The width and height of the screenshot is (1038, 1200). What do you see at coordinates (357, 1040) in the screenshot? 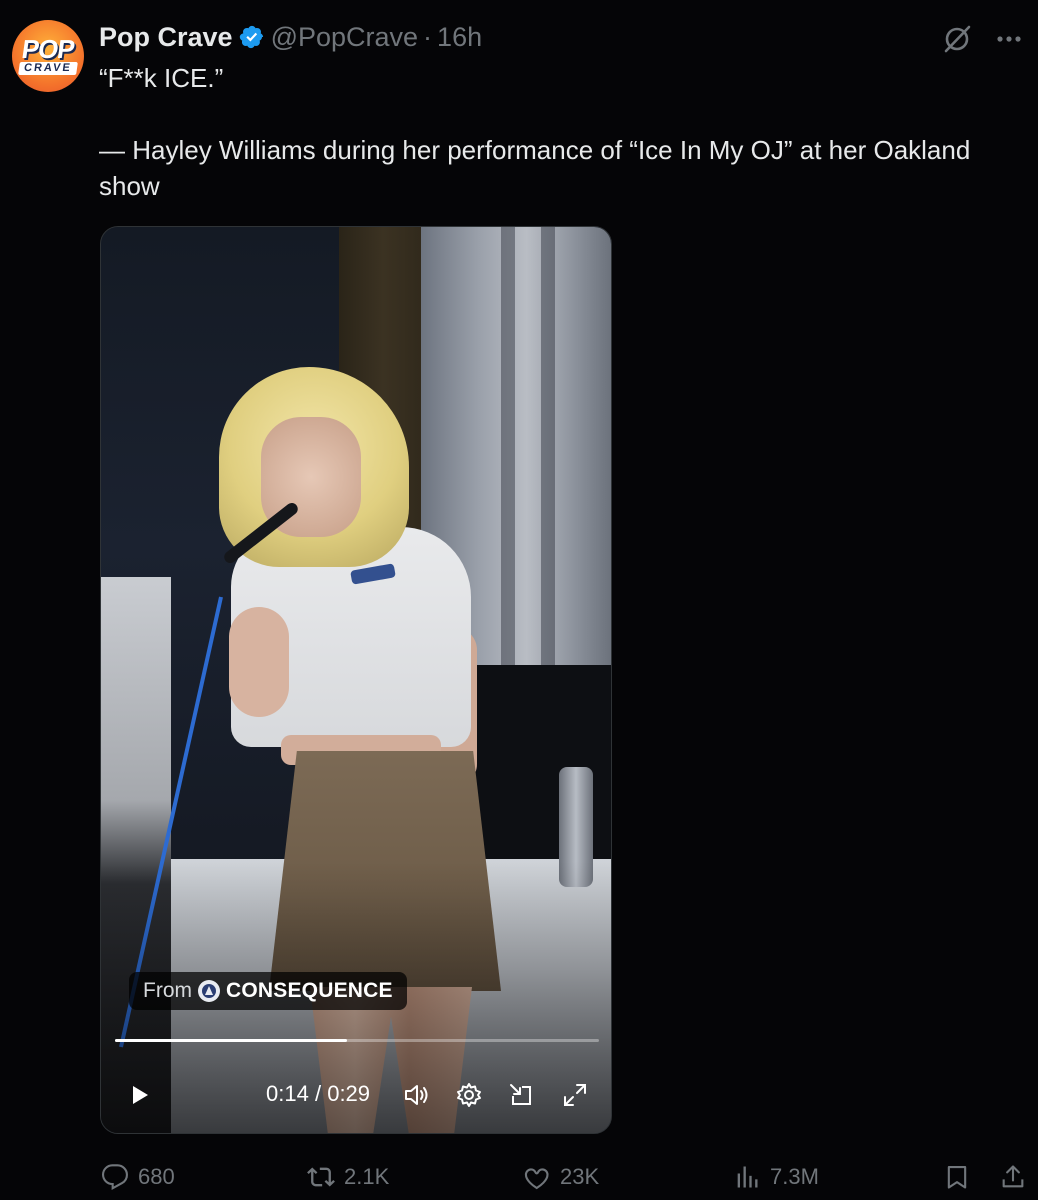
I see `video-progress-bar` at bounding box center [357, 1040].